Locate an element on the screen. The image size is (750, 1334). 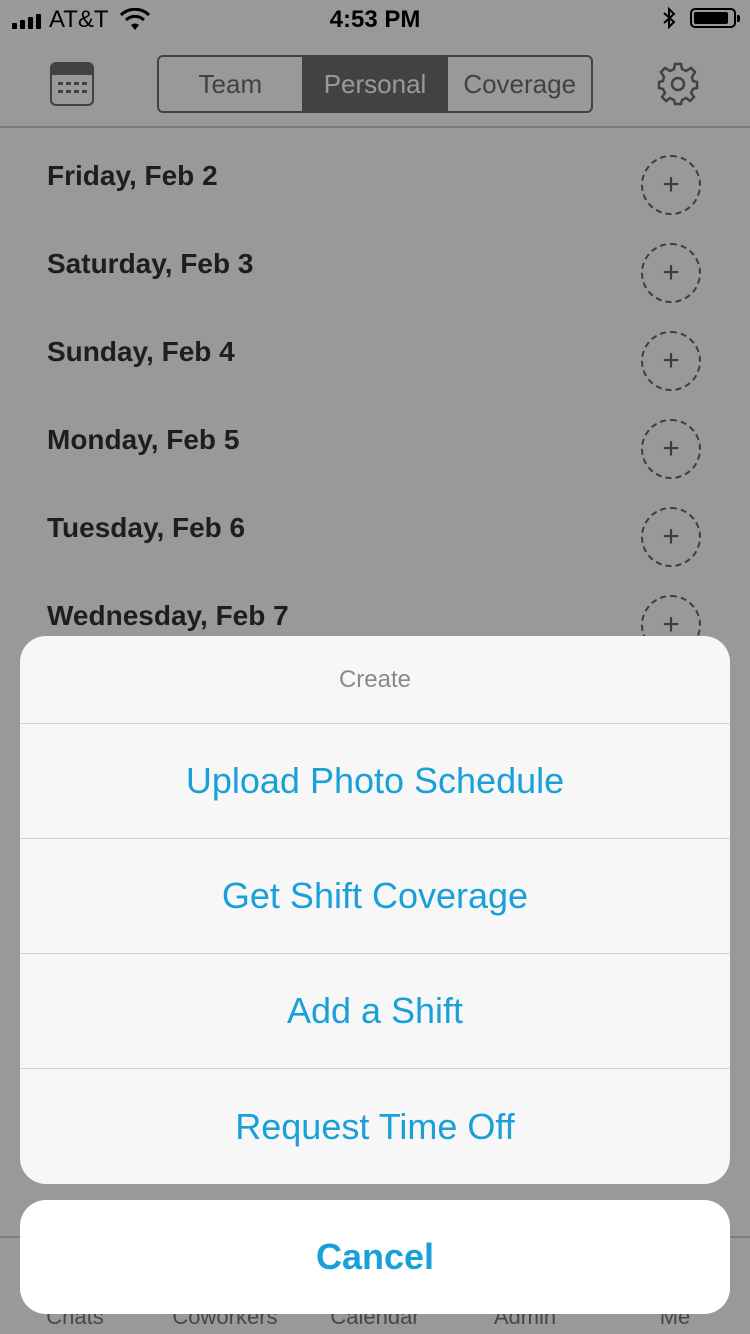
upload-photo-schedule-button: Upload Photo Schedule is located at coordinates (375, 781).